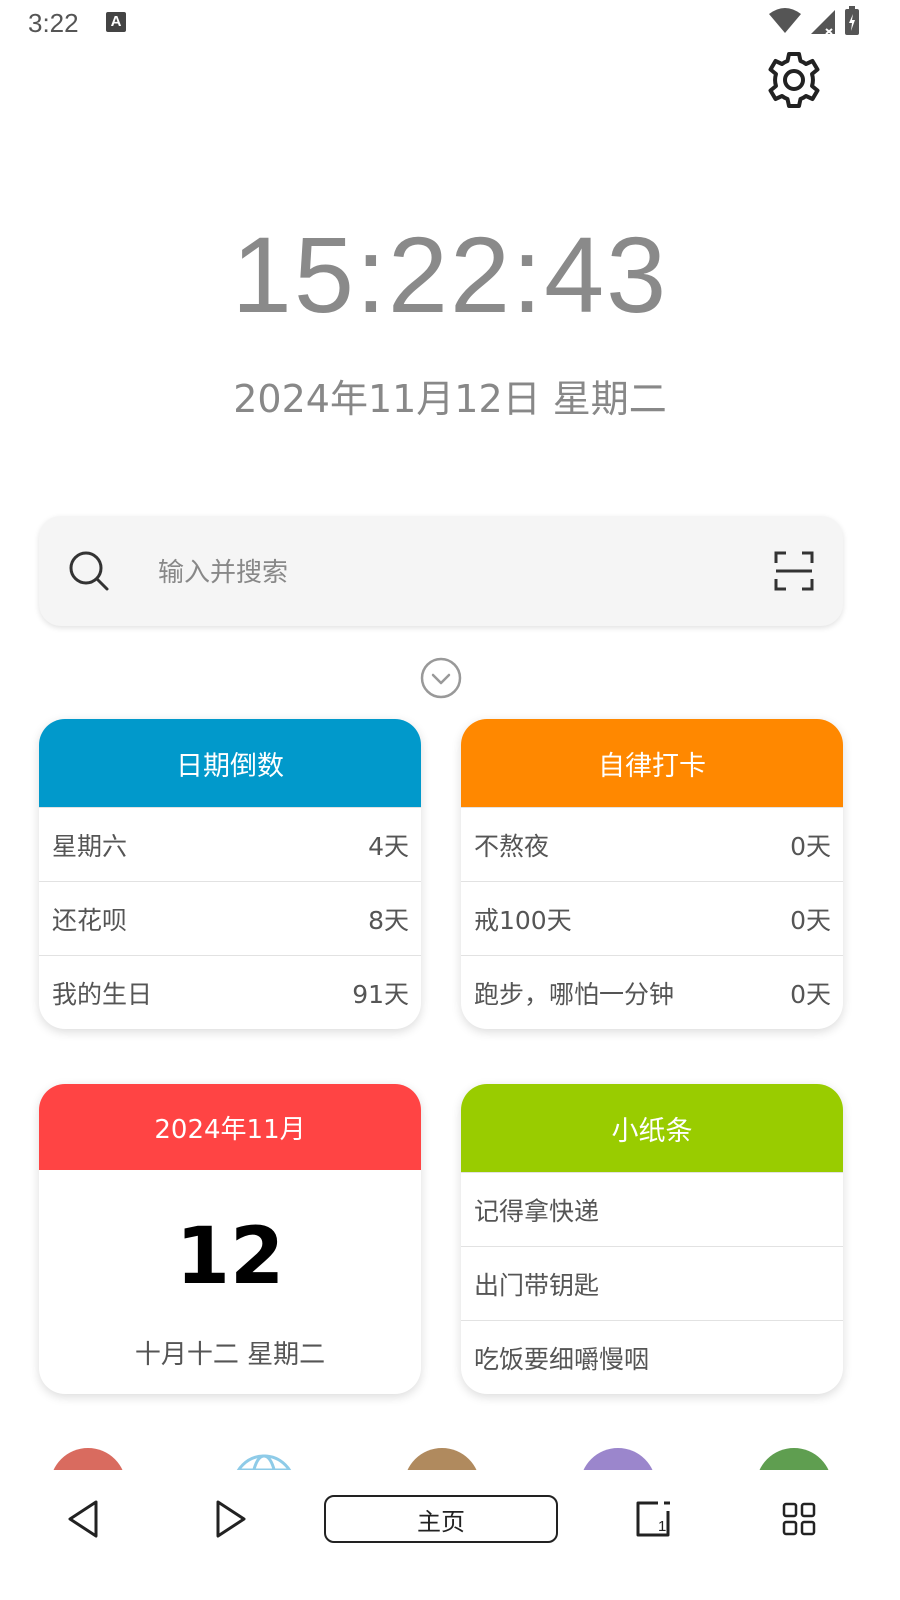 Image resolution: width=900 pixels, height=1600 pixels. I want to click on tabs-button: 1, so click(653, 1519).